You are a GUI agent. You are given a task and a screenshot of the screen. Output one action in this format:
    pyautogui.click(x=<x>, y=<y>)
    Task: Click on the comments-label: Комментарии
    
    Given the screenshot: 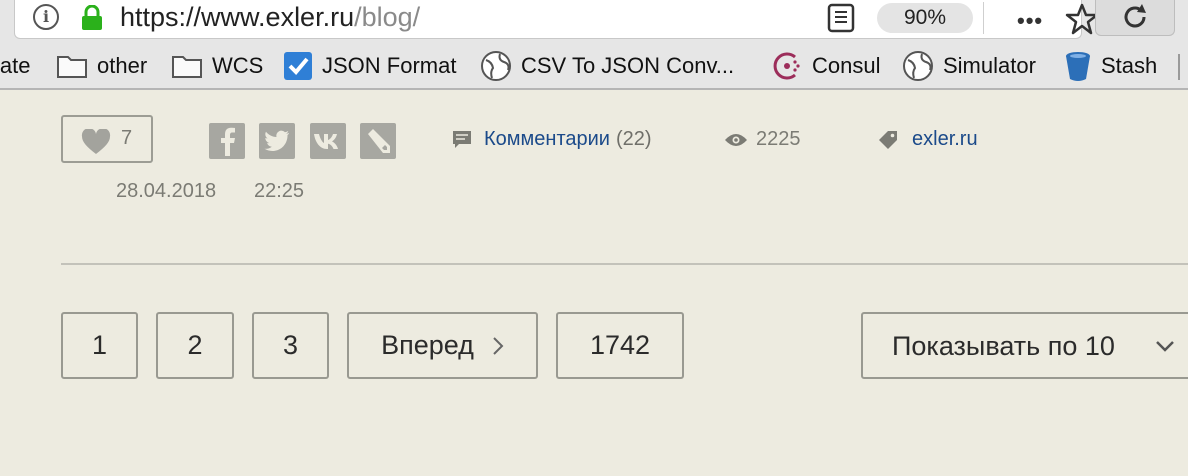 What is the action you would take?
    pyautogui.click(x=547, y=139)
    